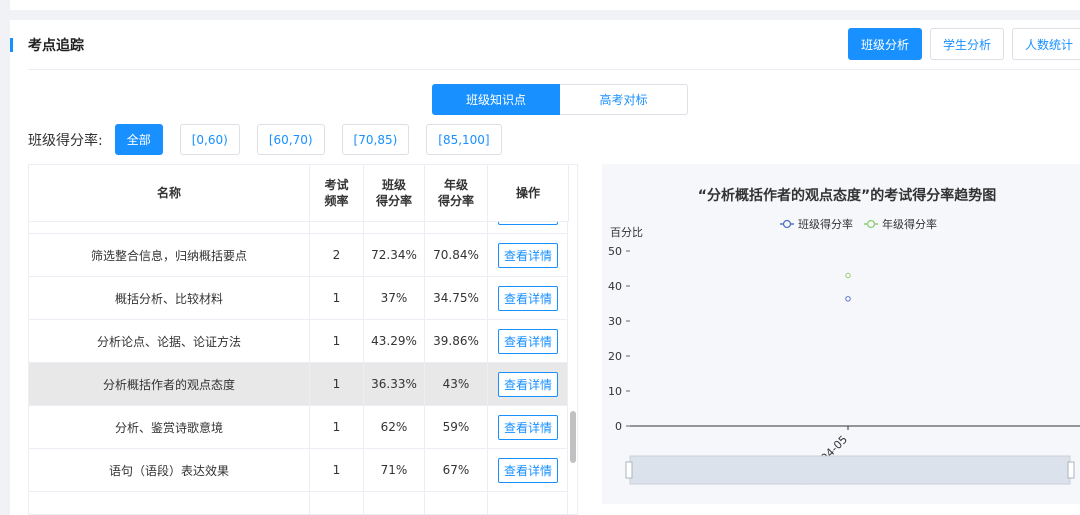 The height and width of the screenshot is (515, 1080). Describe the element at coordinates (394, 470) in the screenshot. I see `cell-class-rate: 71%` at that location.